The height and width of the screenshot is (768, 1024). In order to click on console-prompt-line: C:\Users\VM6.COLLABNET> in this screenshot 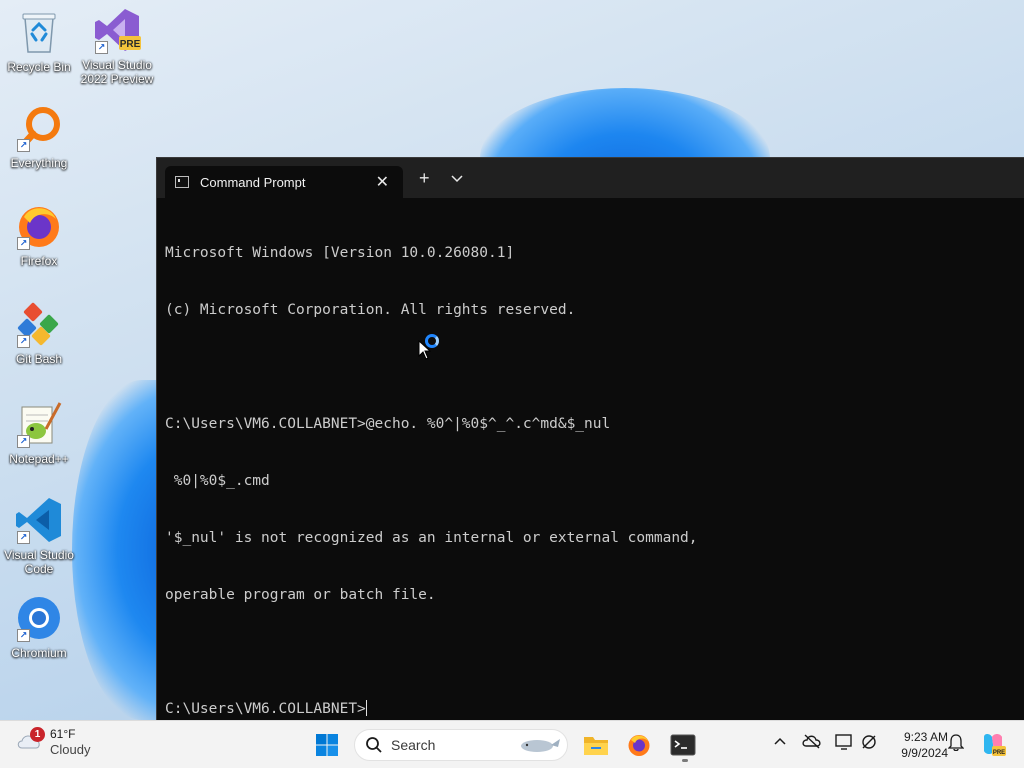, I will do `click(590, 709)`.